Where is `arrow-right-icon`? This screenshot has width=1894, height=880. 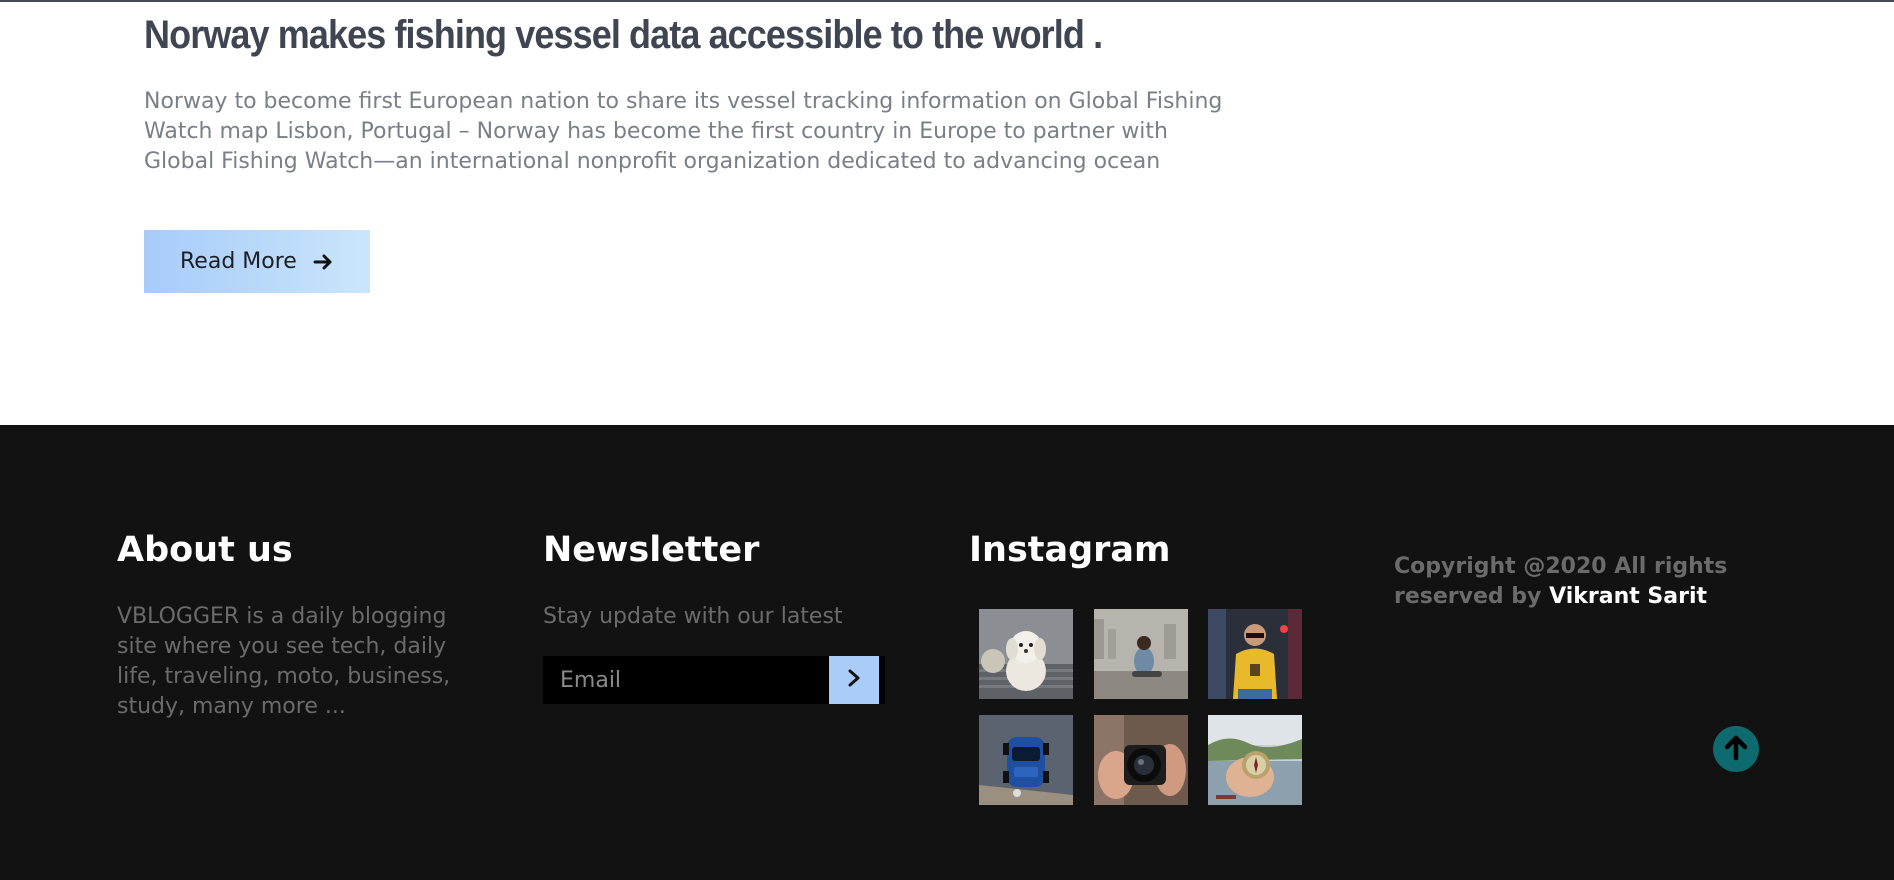 arrow-right-icon is located at coordinates (323, 262).